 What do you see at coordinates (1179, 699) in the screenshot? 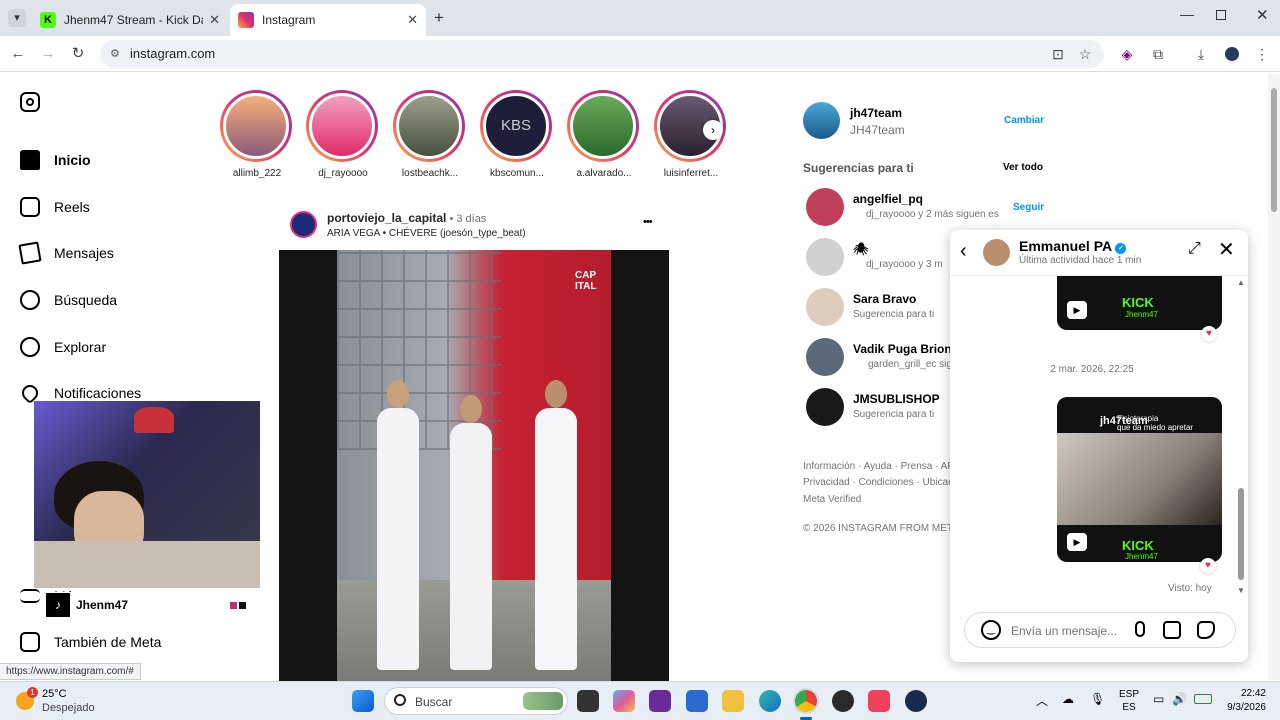
I see `tray-volume-icon: 🔊` at bounding box center [1179, 699].